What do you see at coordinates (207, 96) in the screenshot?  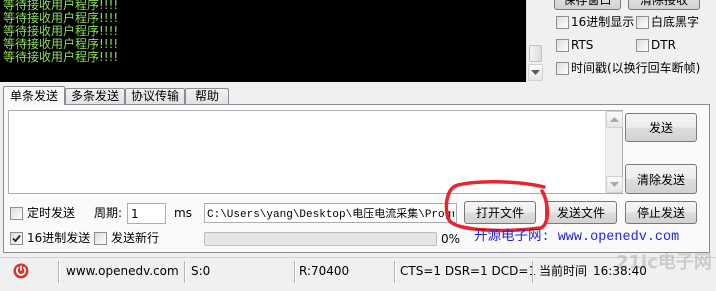 I see `tab-help: 帮助` at bounding box center [207, 96].